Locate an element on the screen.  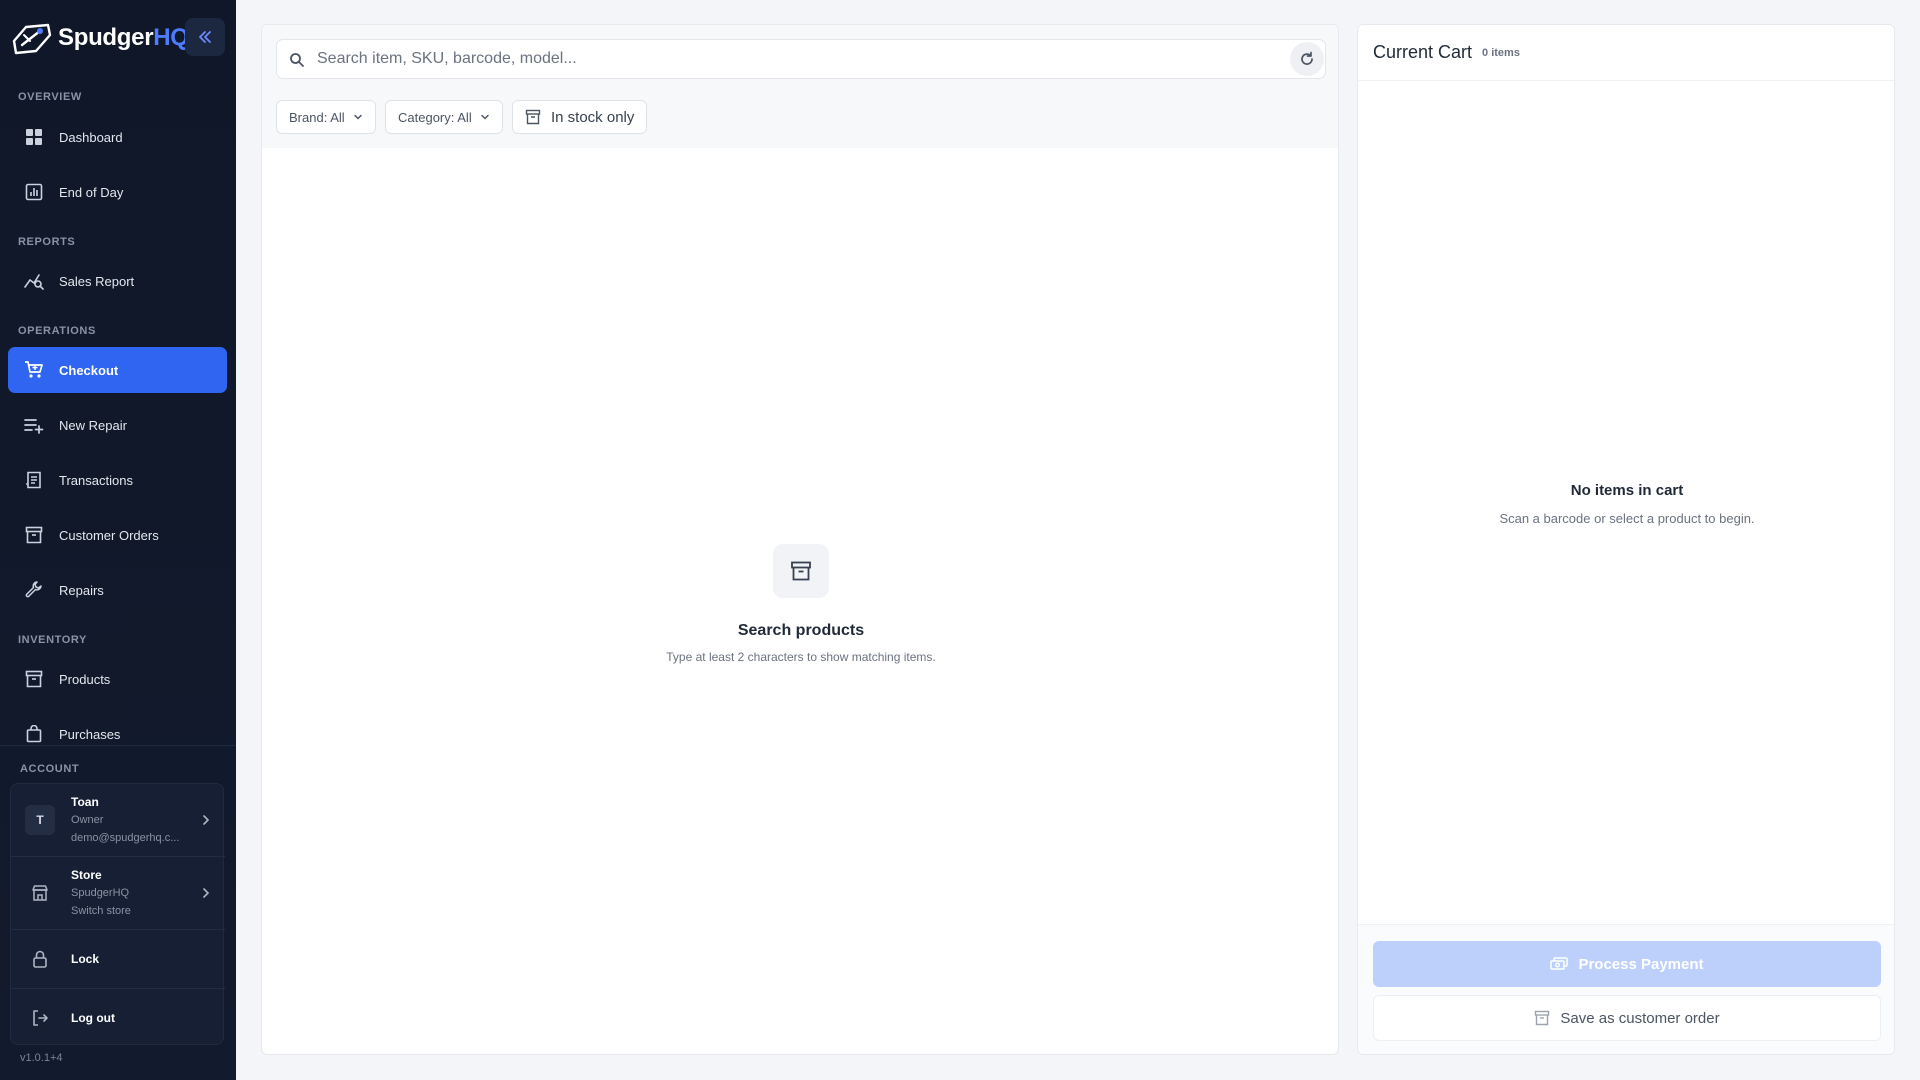
chart-search-icon is located at coordinates (34, 281).